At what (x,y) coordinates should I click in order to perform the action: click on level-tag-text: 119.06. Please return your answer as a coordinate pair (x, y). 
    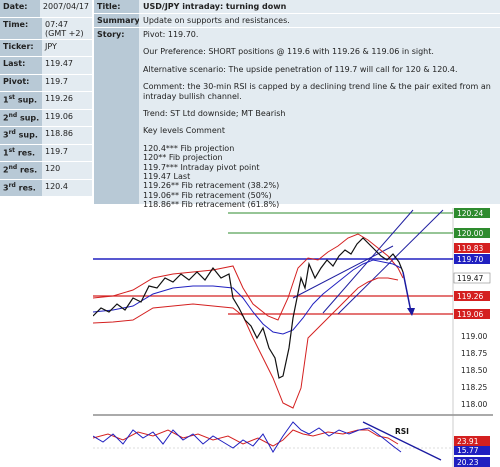
    Looking at the image, I should click on (470, 314).